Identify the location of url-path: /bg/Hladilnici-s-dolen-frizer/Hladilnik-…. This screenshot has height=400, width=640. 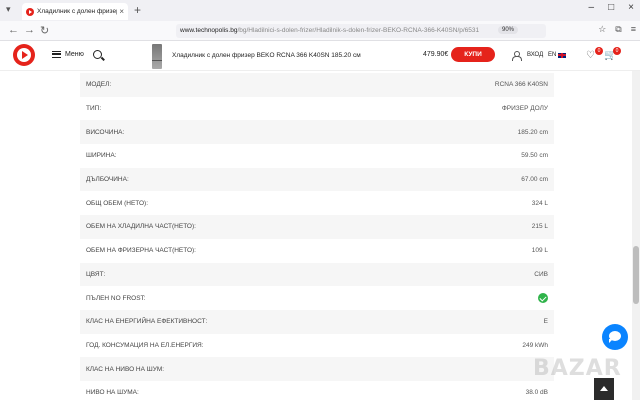
(358, 30).